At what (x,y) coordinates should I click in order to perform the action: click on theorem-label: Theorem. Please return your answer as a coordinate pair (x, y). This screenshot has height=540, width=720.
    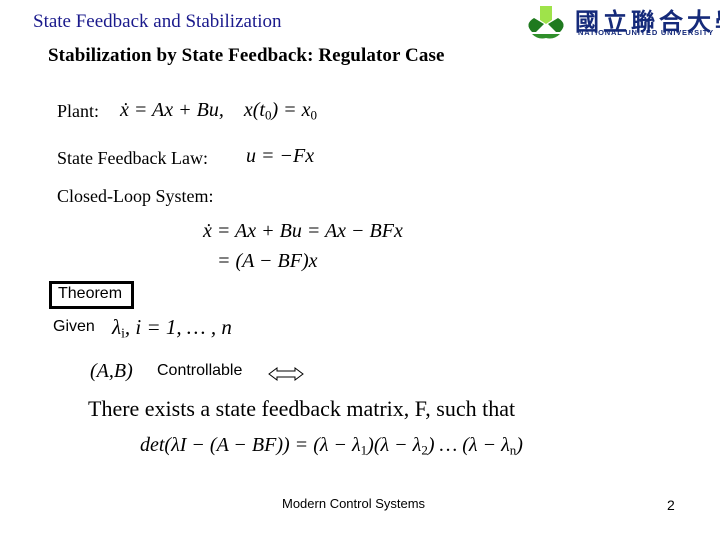
    Looking at the image, I should click on (90, 293).